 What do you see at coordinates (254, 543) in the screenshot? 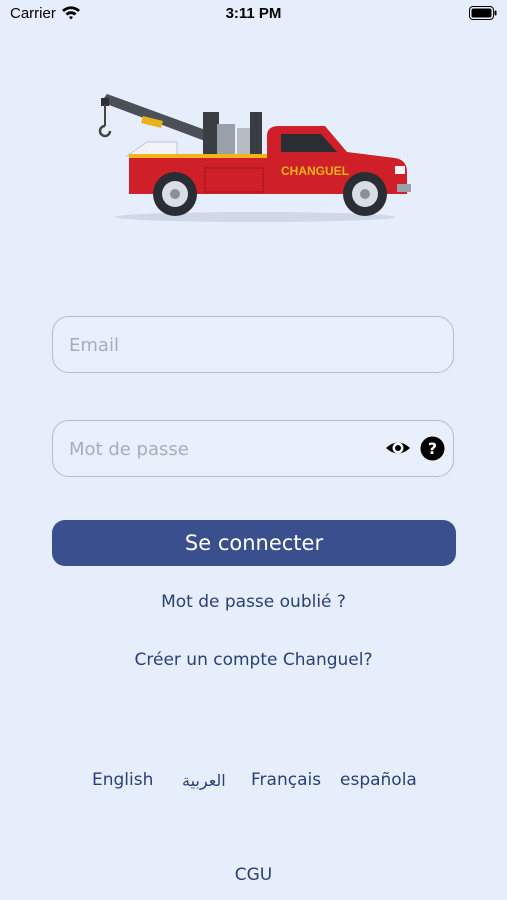
I see `login-button: Se connecter` at bounding box center [254, 543].